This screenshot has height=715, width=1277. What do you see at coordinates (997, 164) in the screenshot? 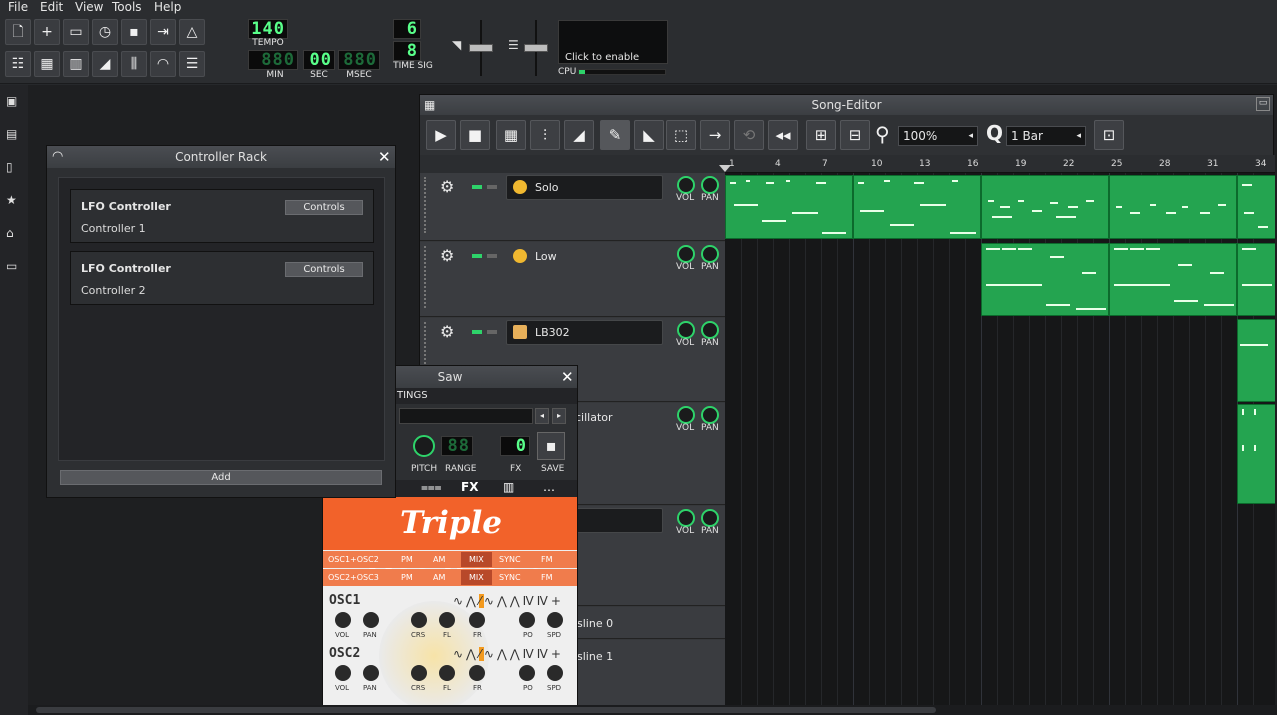
I see `timeline-ruler: 1 4 7 10 13 16 19 22 25 28 31 34` at bounding box center [997, 164].